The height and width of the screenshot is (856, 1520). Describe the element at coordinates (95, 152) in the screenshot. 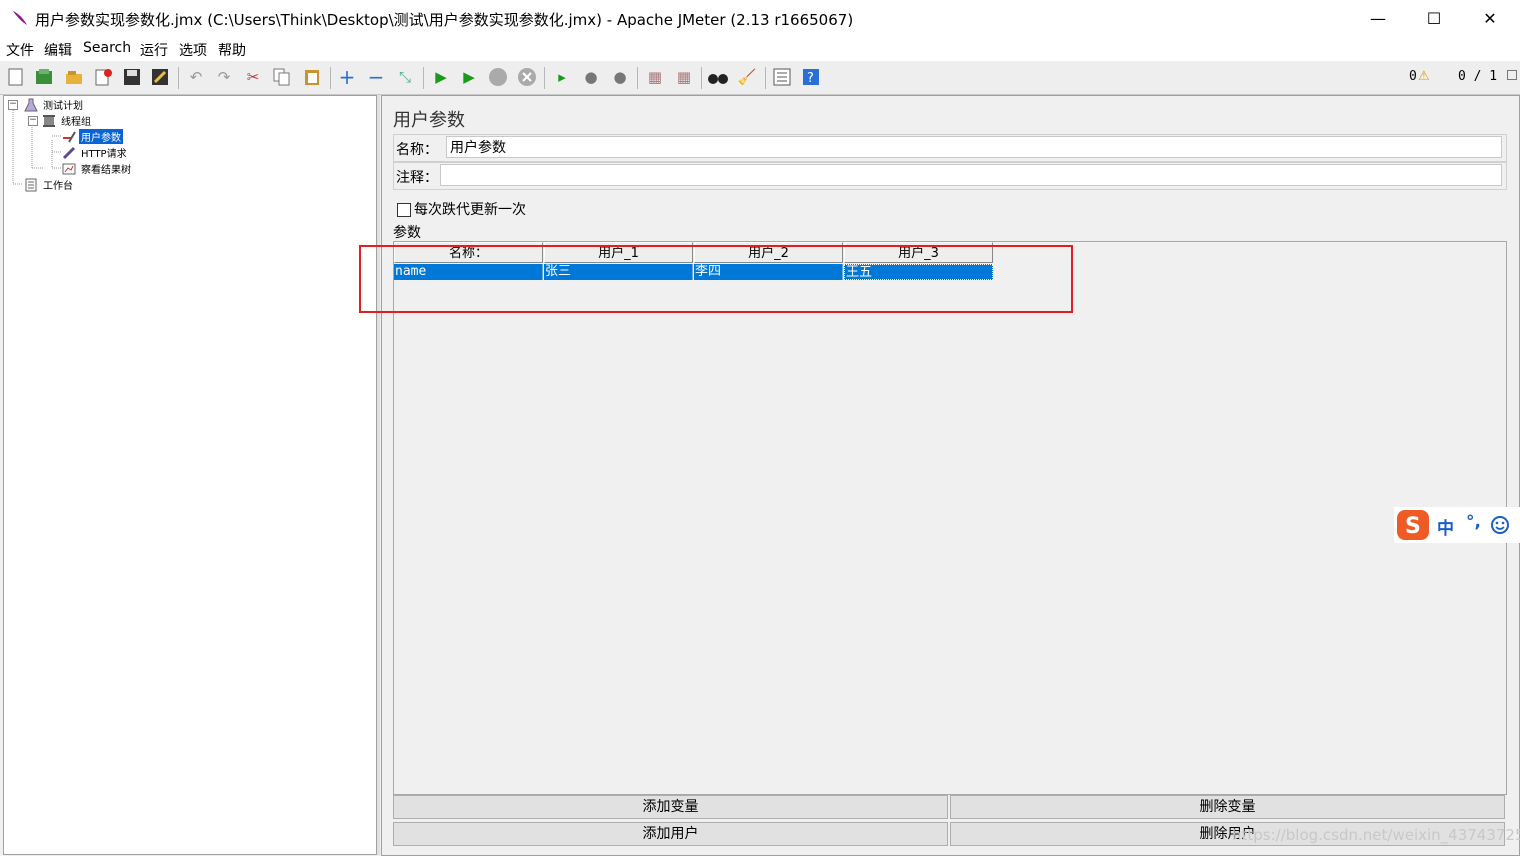

I see `tree-node-http-request: HTTP请求` at that location.